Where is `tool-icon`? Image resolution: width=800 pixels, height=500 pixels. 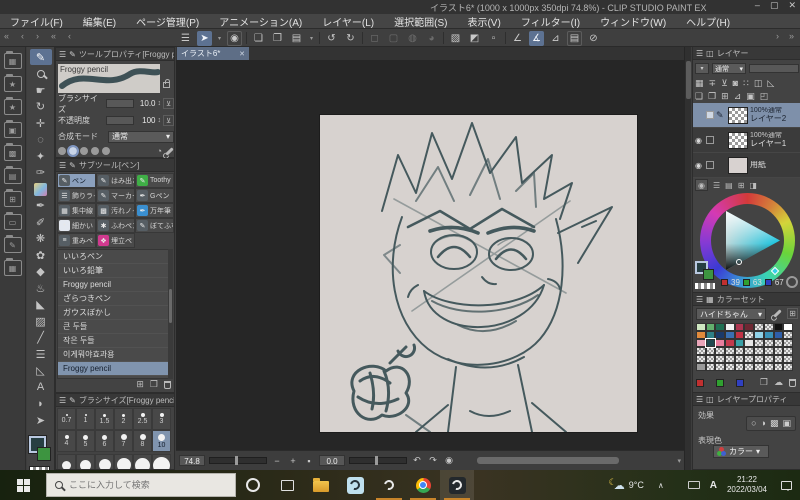 tool-icon is located at coordinates (41, 74).